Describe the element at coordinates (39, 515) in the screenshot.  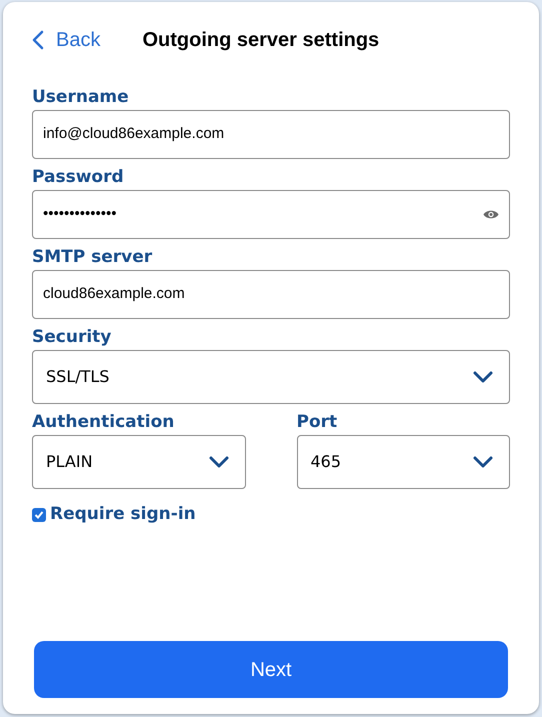
I see `checkbox` at that location.